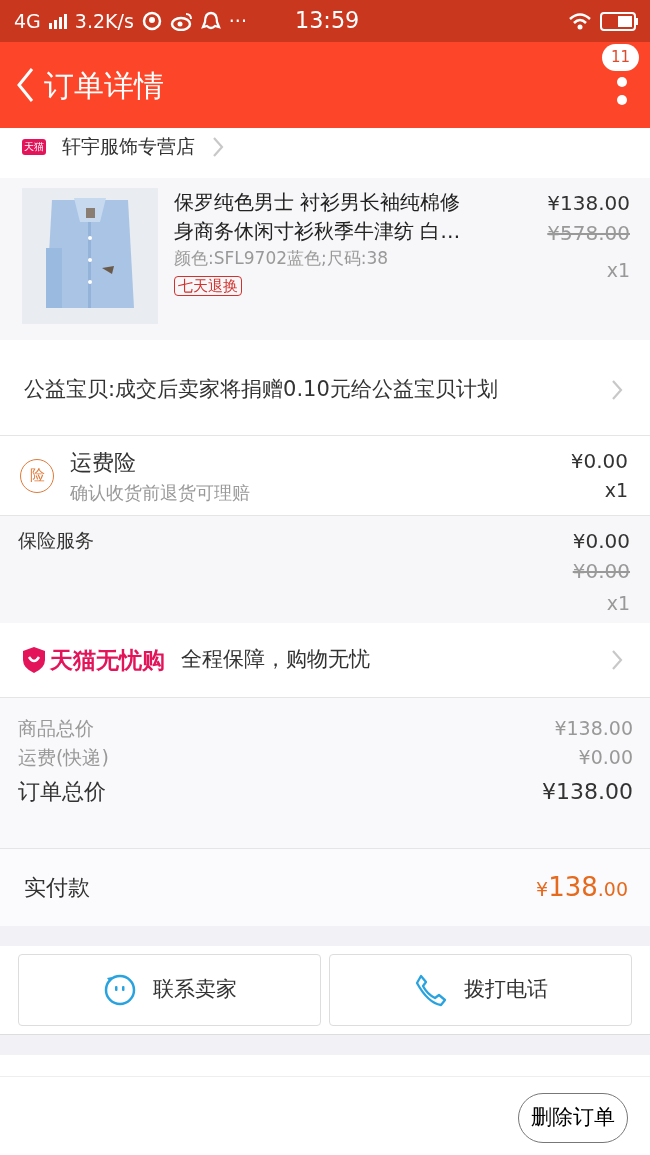 Image resolution: width=650 pixels, height=1155 pixels. I want to click on shield-icon, so click(34, 660).